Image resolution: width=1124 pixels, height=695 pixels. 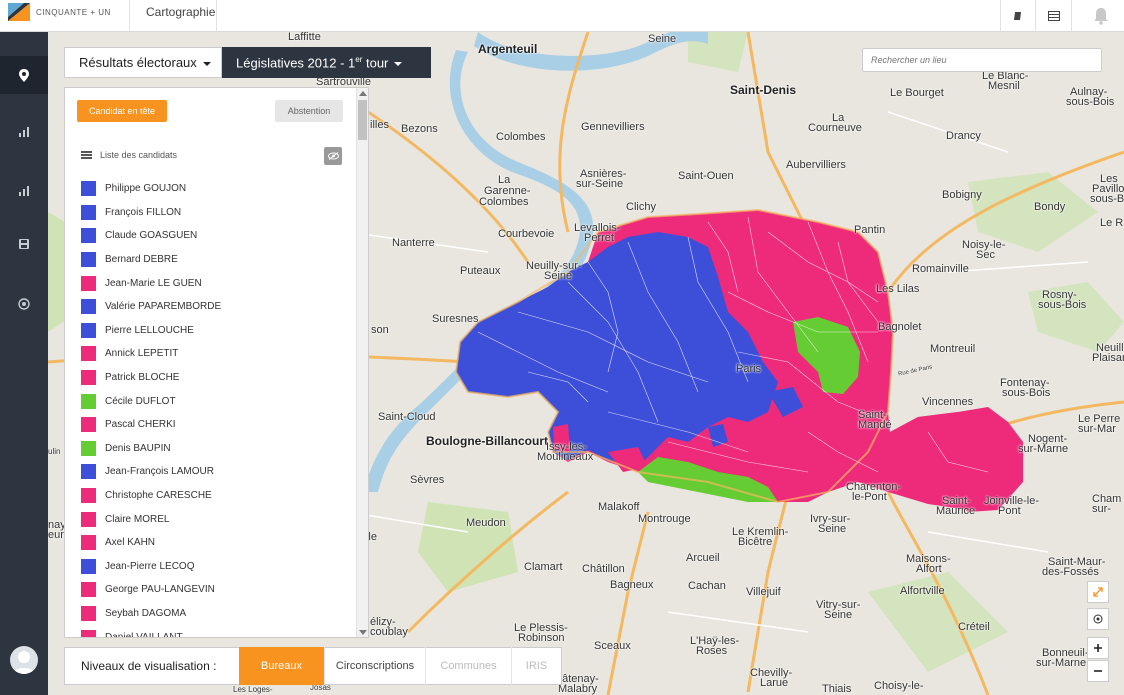 I want to click on eye-slash-icon, so click(x=333, y=156).